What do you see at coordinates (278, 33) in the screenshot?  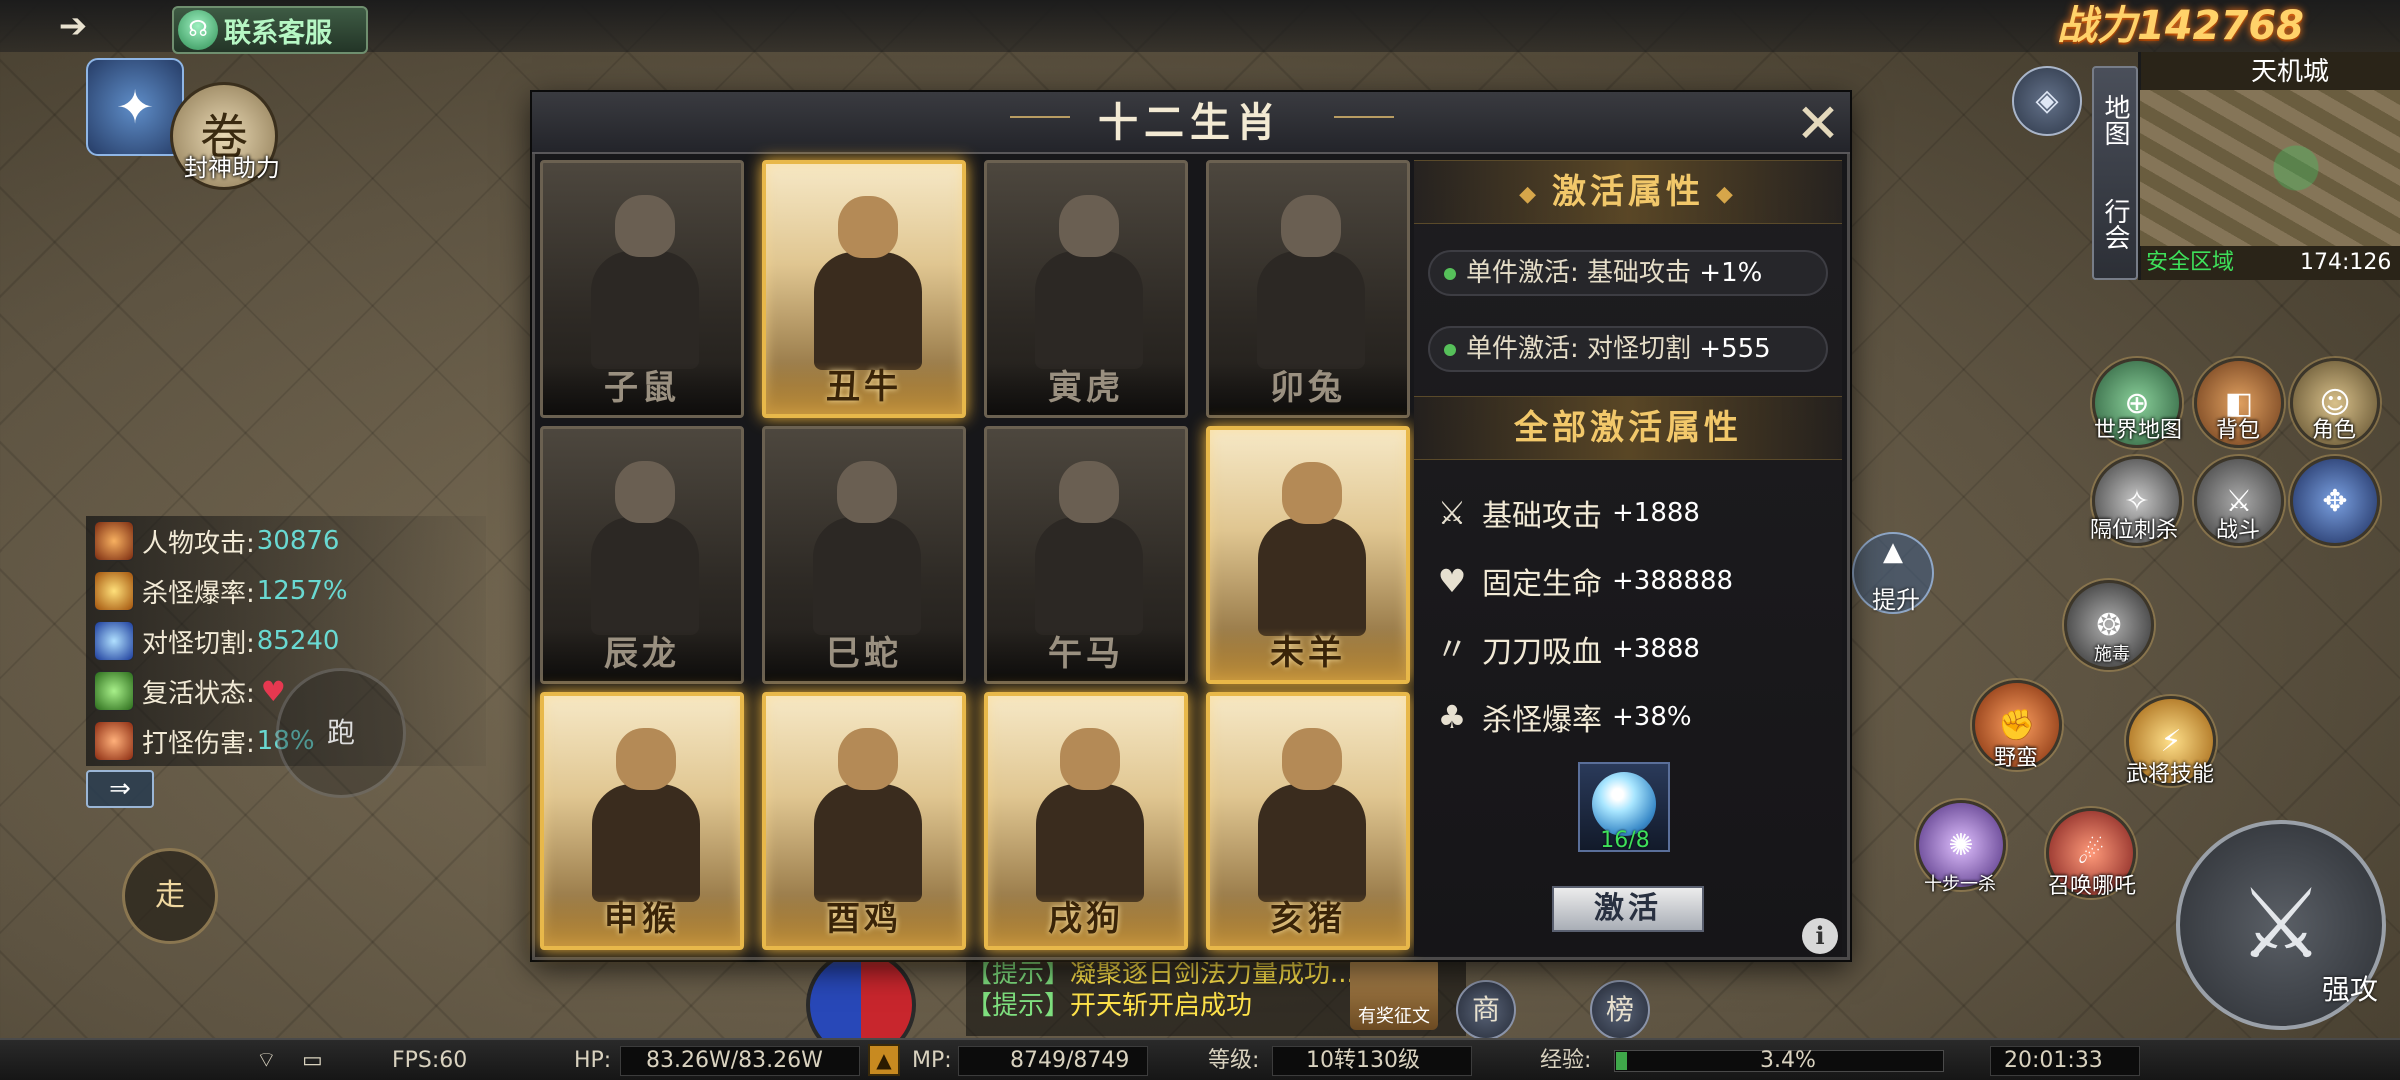 I see `customer-service-label: 联系客服` at bounding box center [278, 33].